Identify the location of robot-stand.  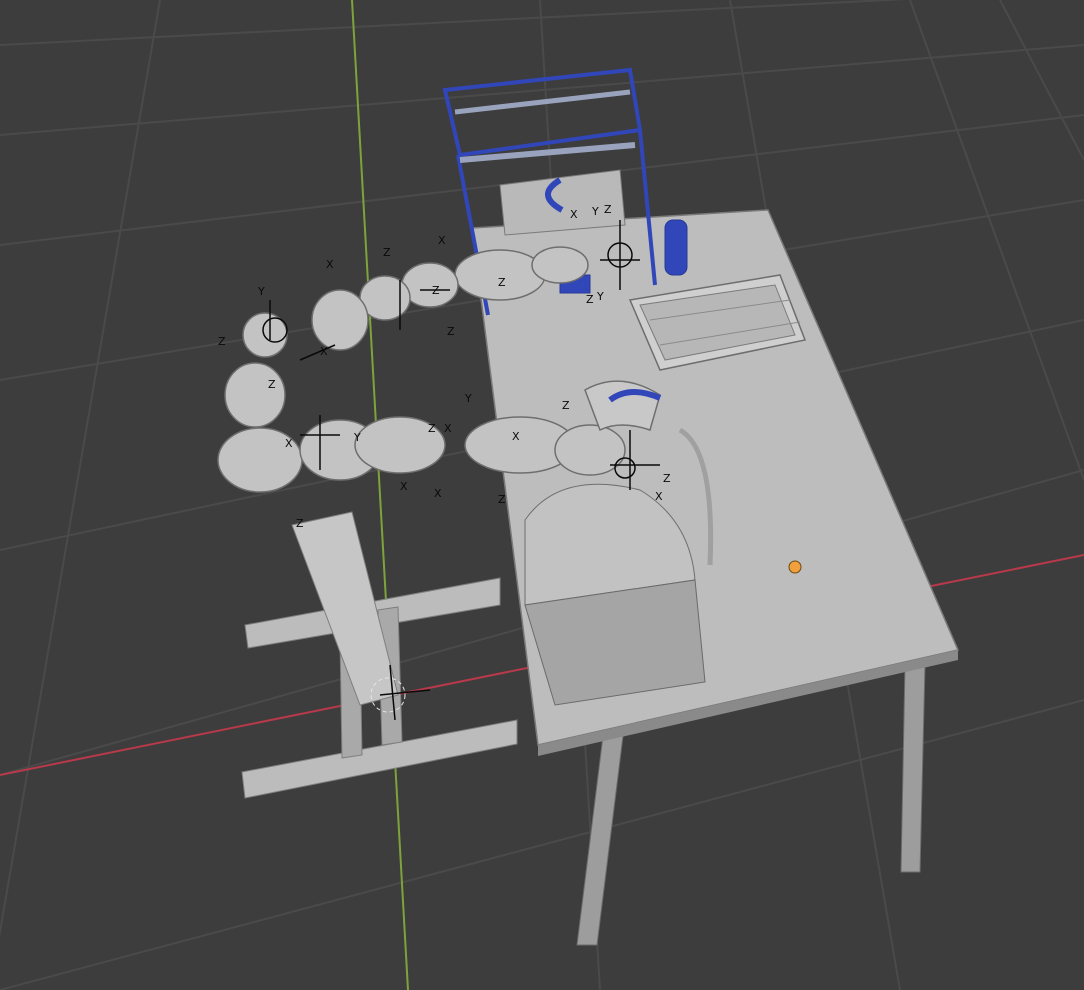
(379, 655).